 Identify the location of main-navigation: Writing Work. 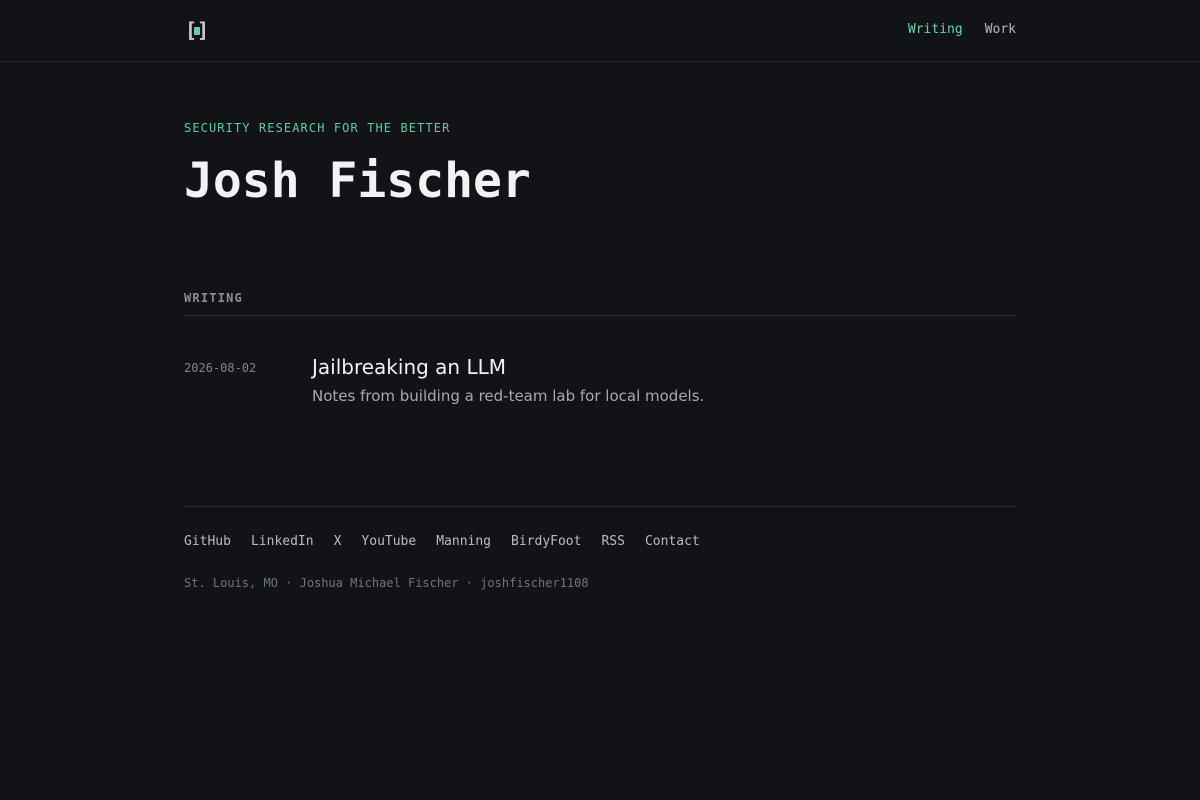
(962, 30).